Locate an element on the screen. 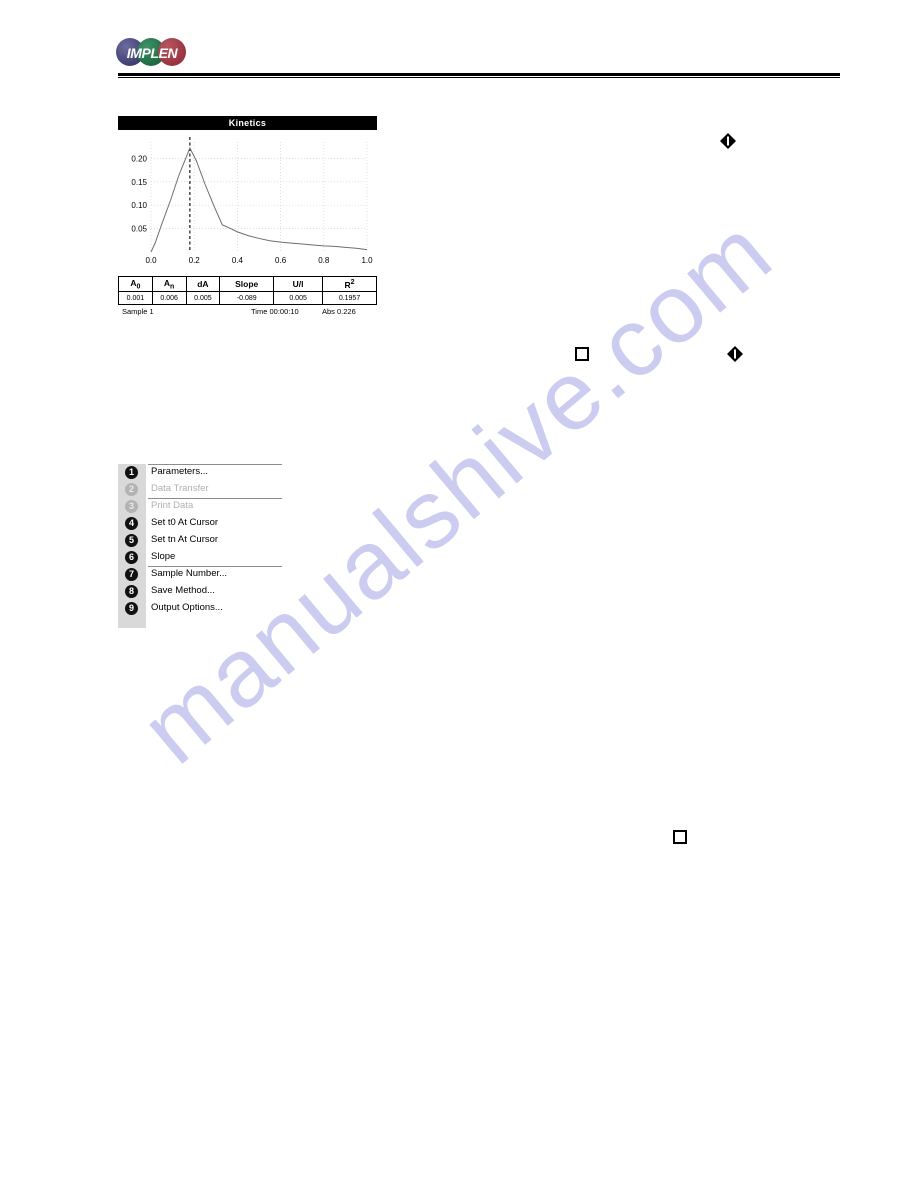  svg-text: 0.0 is located at coordinates (151, 260).